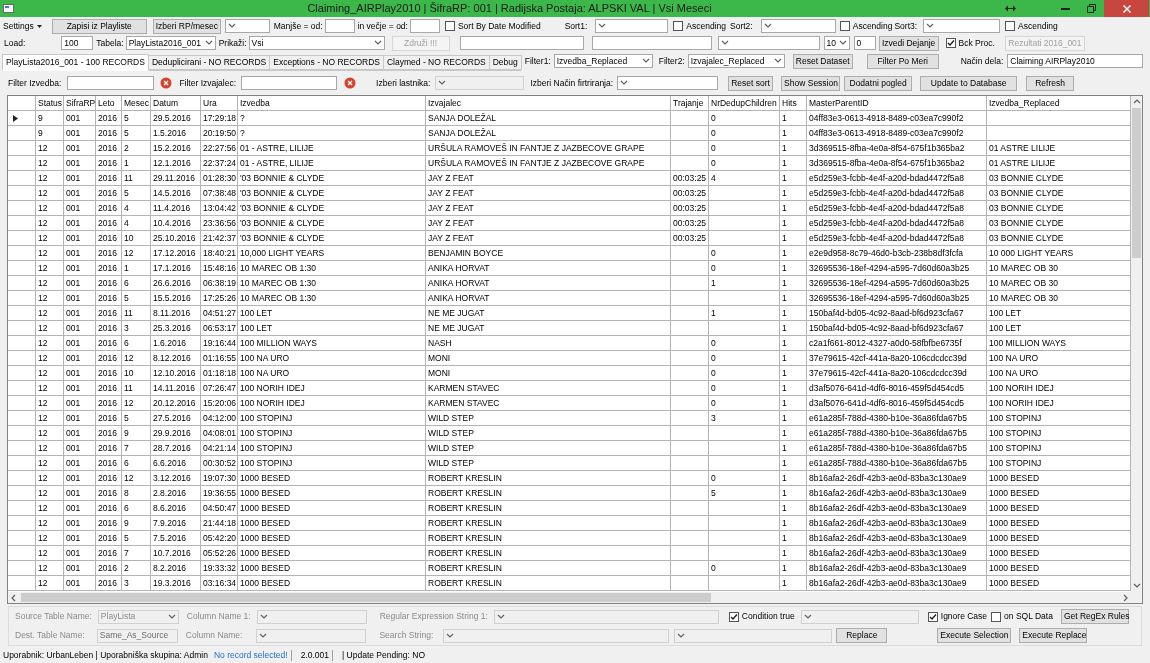 This screenshot has height=663, width=1150. I want to click on push-button: Replace, so click(862, 635).